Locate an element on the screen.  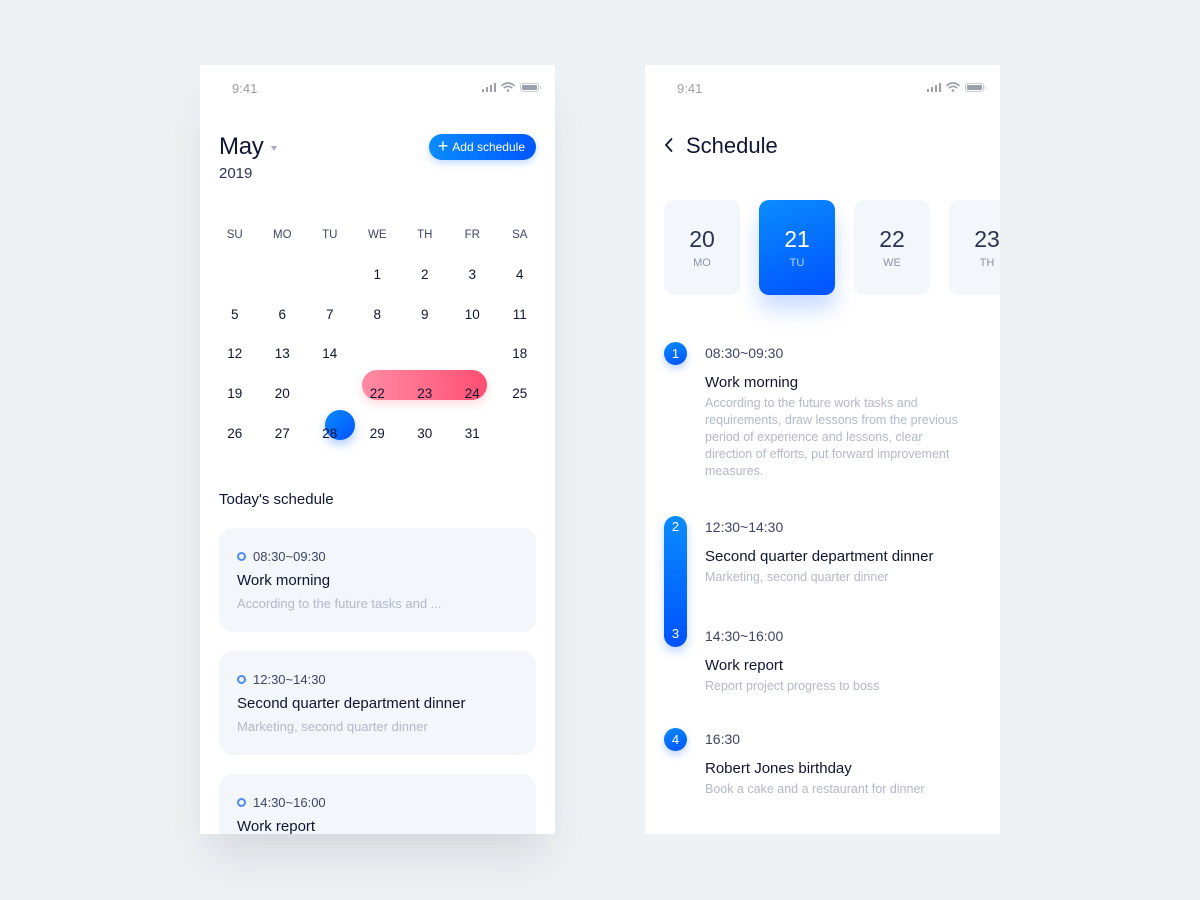
calendar-day: 29 is located at coordinates (378, 444).